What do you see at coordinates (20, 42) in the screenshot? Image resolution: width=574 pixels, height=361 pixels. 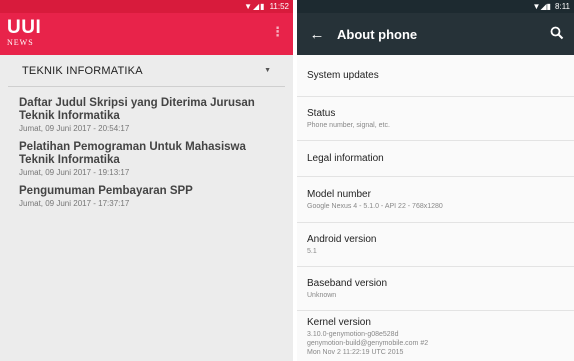 I see `logo-sub: NEWS` at bounding box center [20, 42].